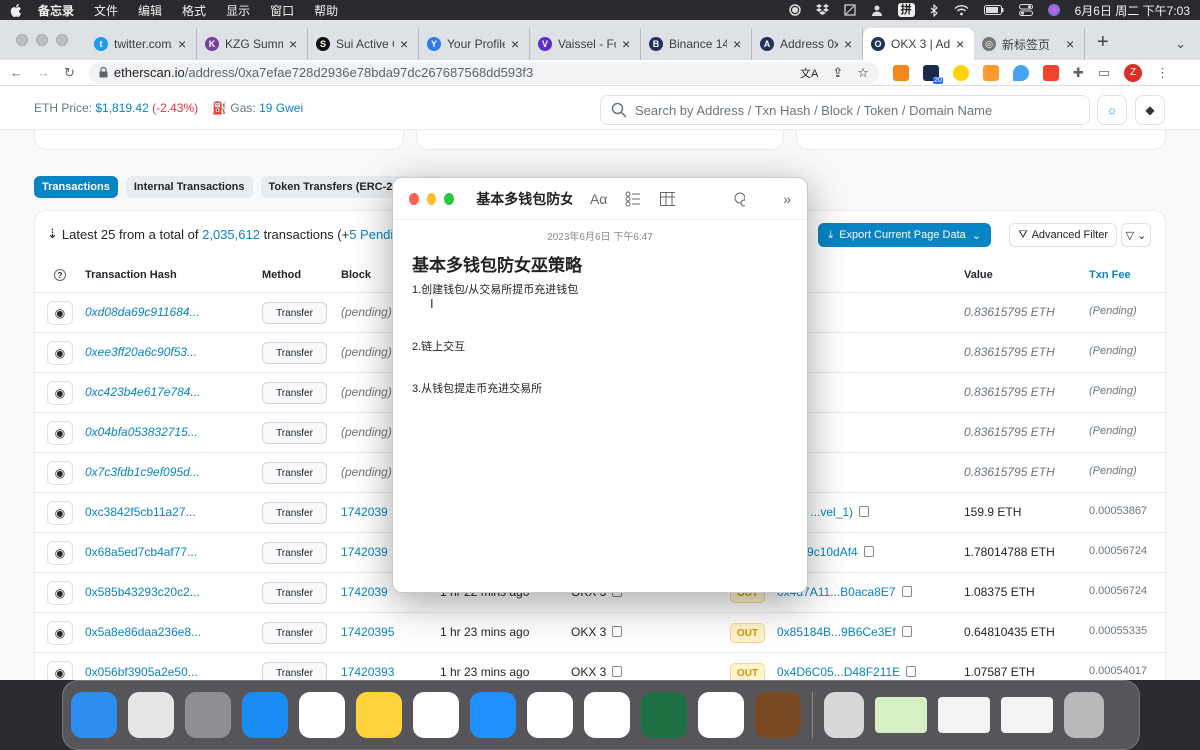  What do you see at coordinates (960, 72) in the screenshot?
I see `yellow-extension-icon` at bounding box center [960, 72].